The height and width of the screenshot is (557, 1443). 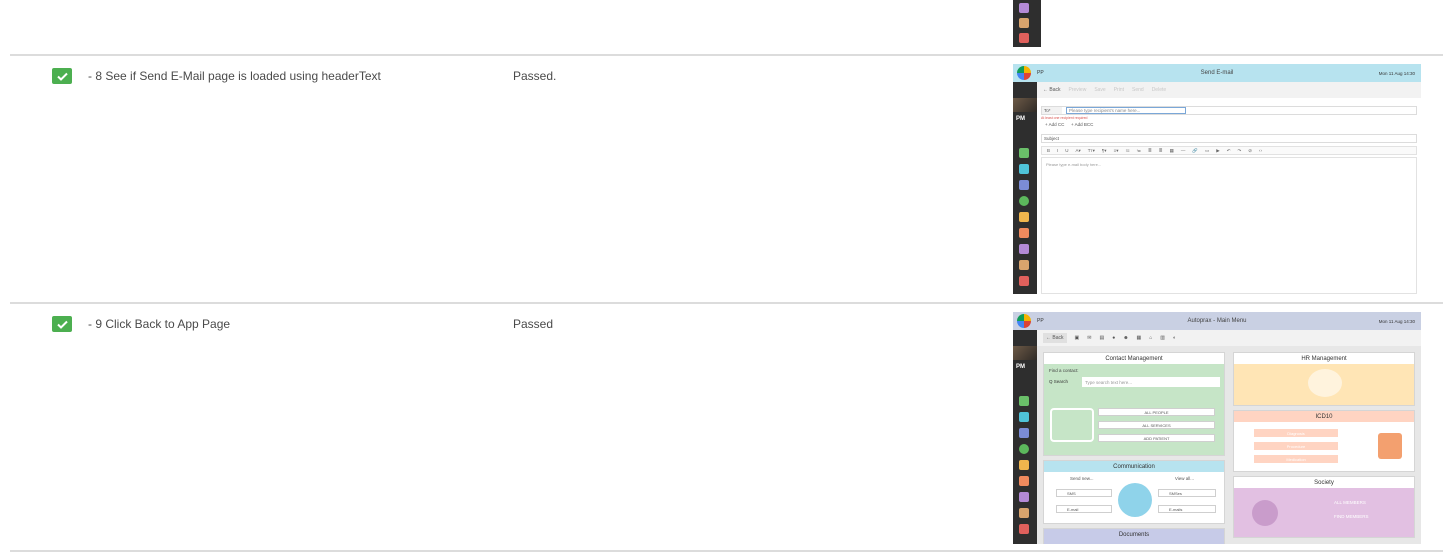 What do you see at coordinates (1183, 150) in the screenshot?
I see `hr-button: —` at bounding box center [1183, 150].